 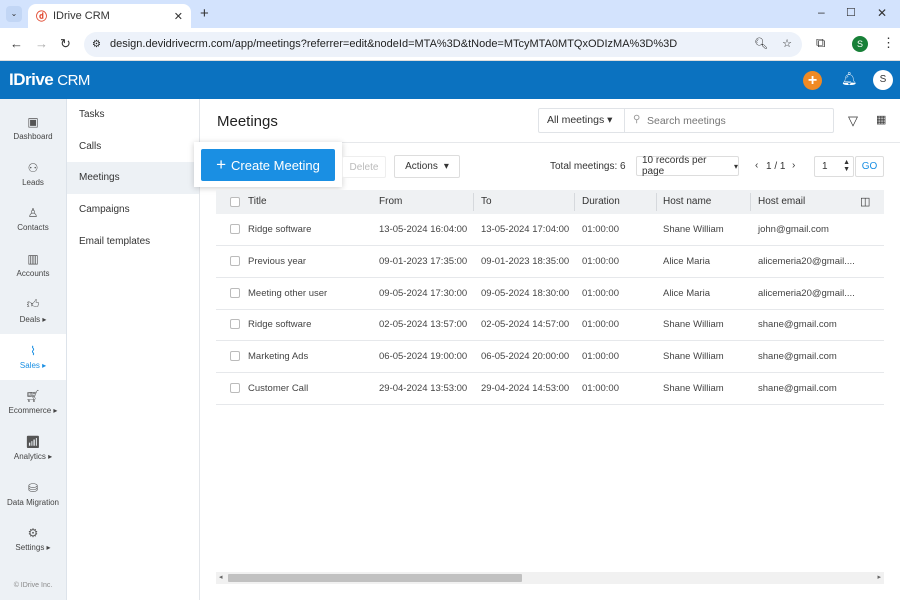 What do you see at coordinates (687, 166) in the screenshot?
I see `records-per-page-dropdown: 10 records per page ▾` at bounding box center [687, 166].